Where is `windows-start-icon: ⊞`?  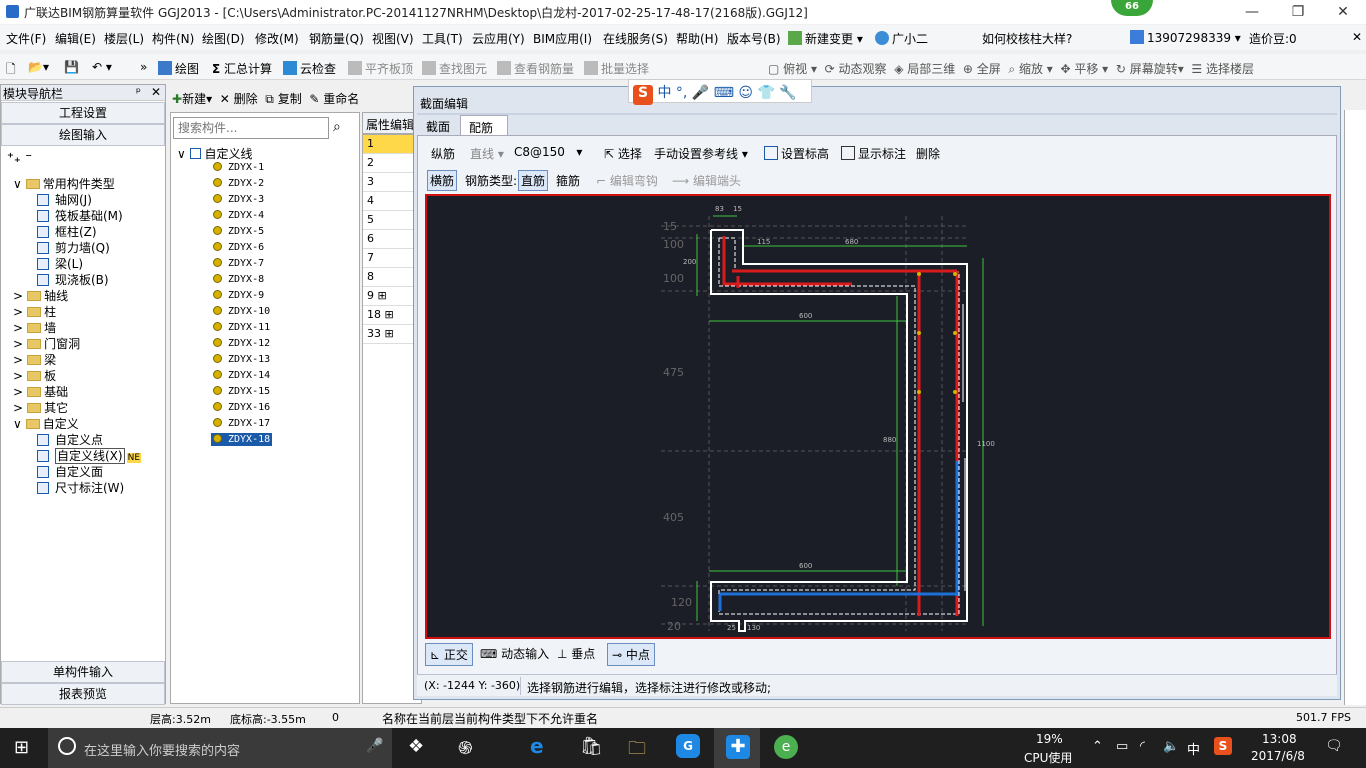 windows-start-icon: ⊞ is located at coordinates (21, 747).